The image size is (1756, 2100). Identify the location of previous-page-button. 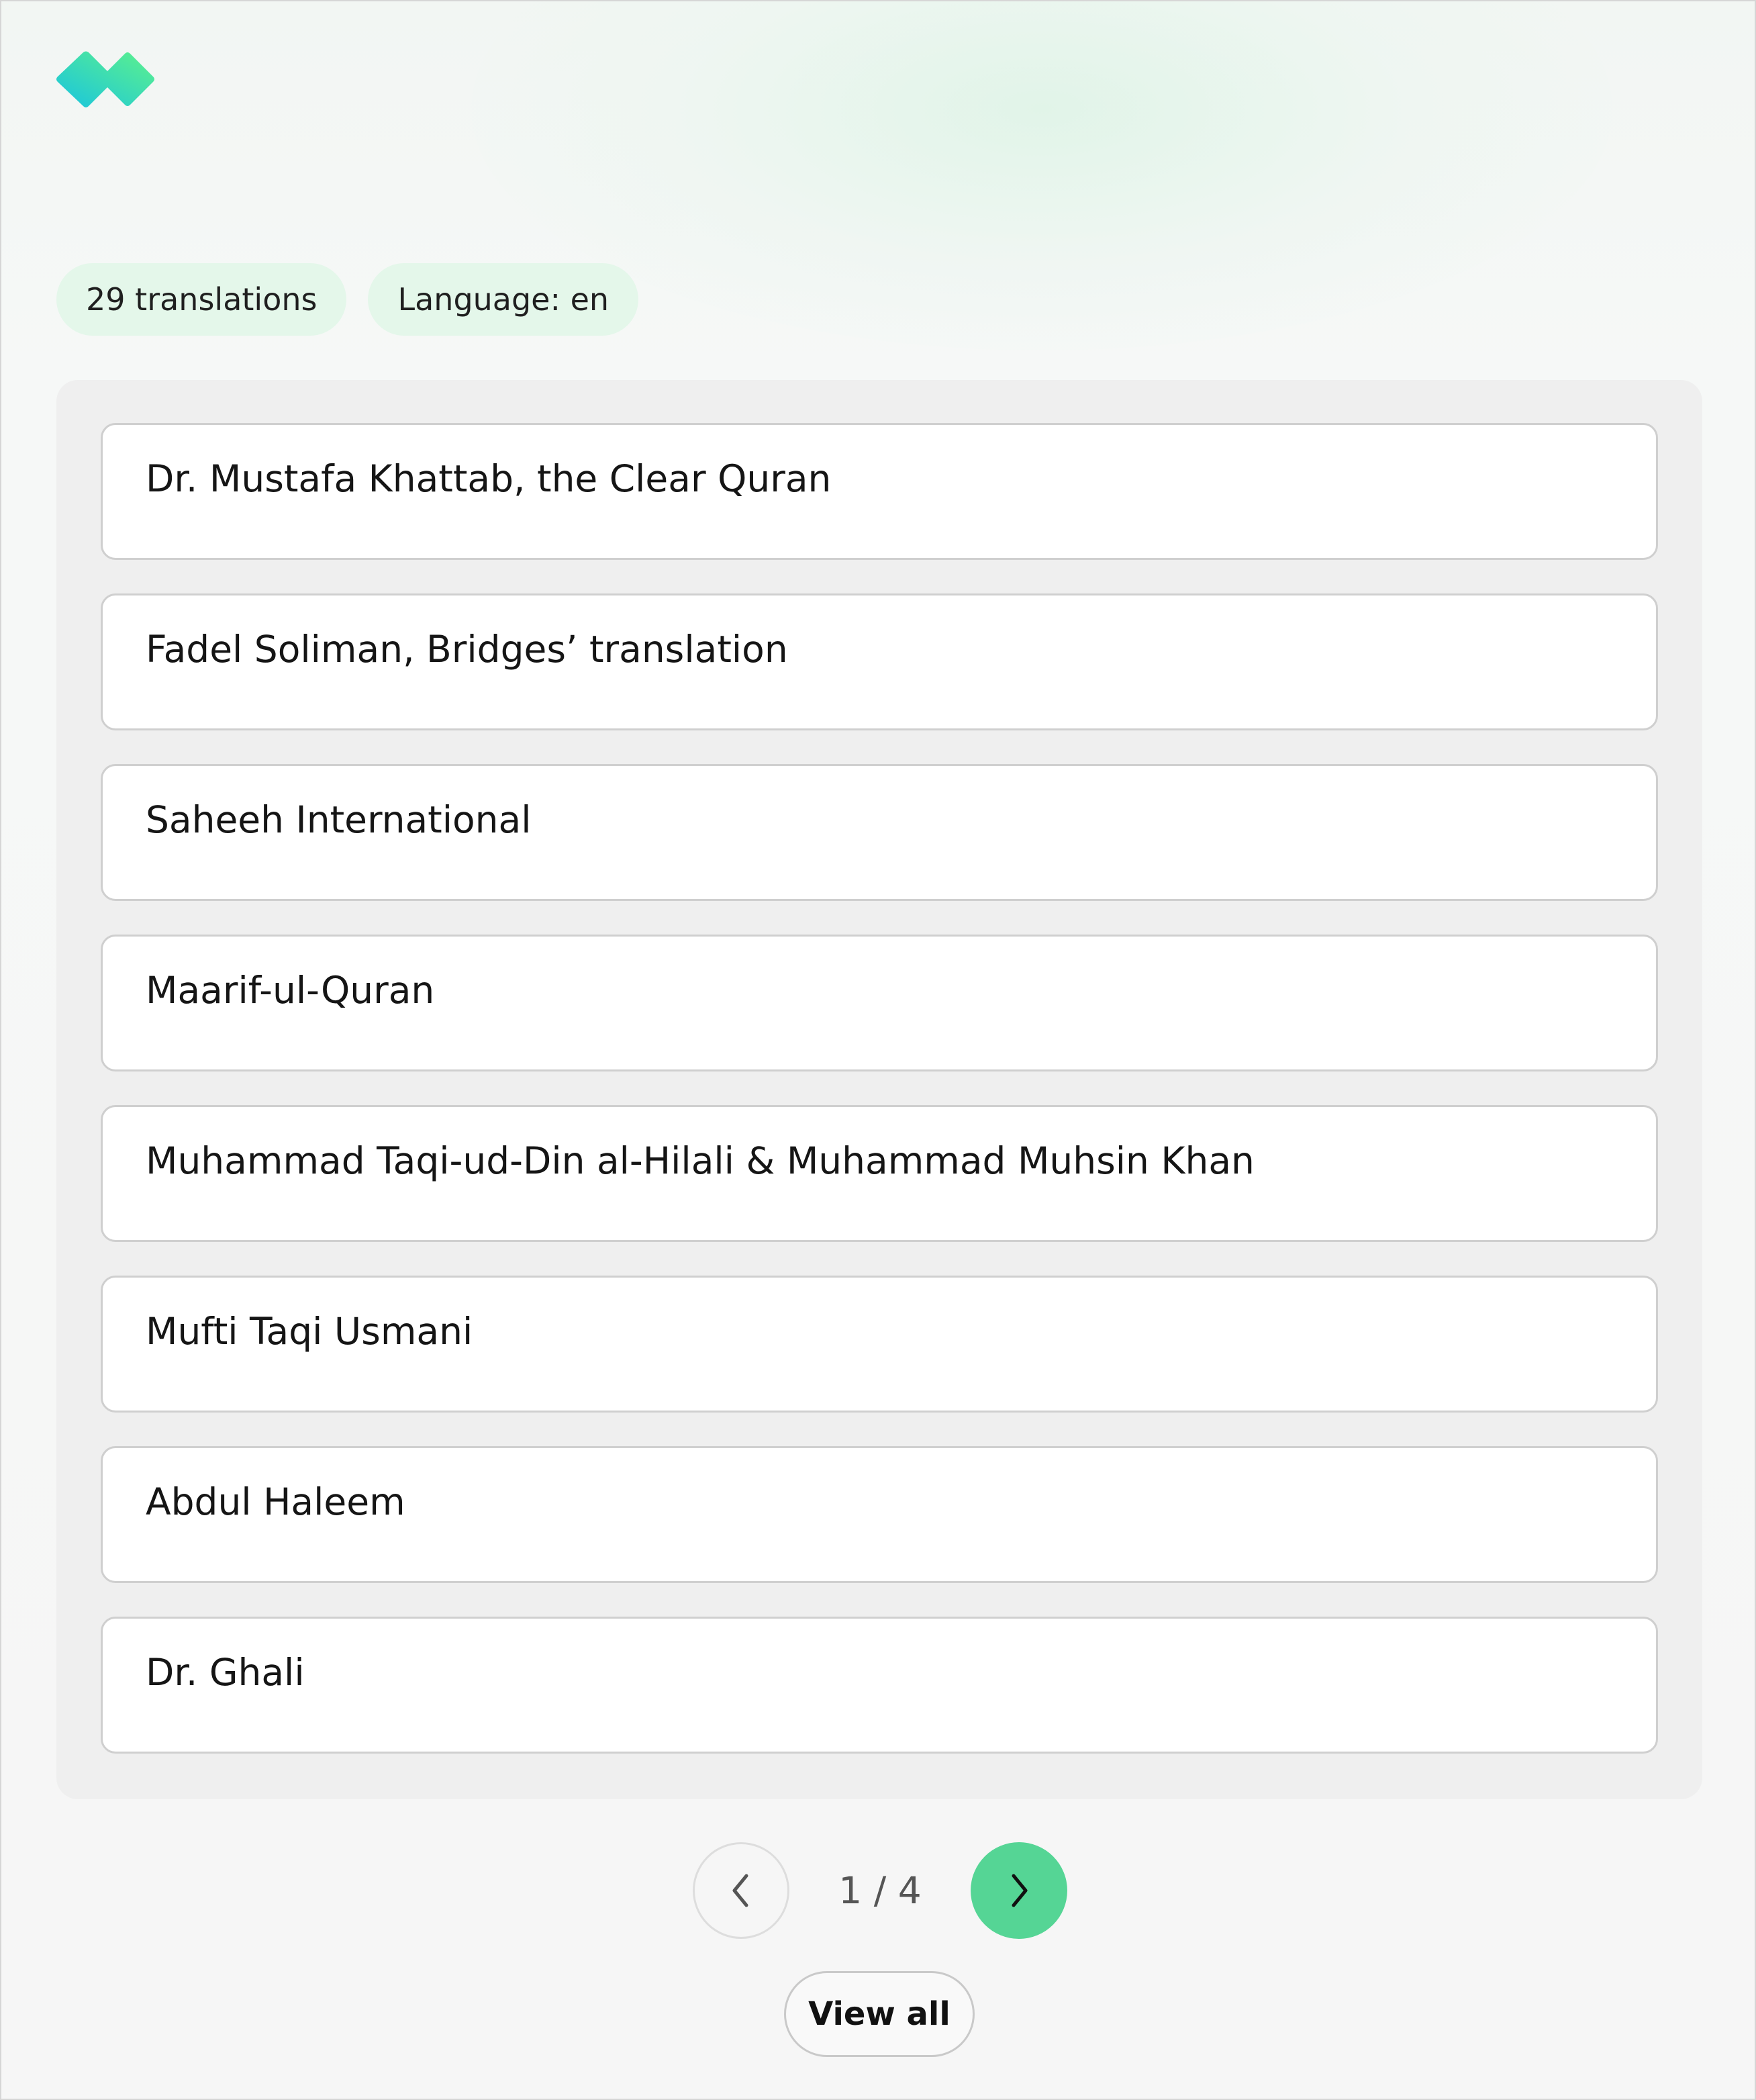
(741, 1890).